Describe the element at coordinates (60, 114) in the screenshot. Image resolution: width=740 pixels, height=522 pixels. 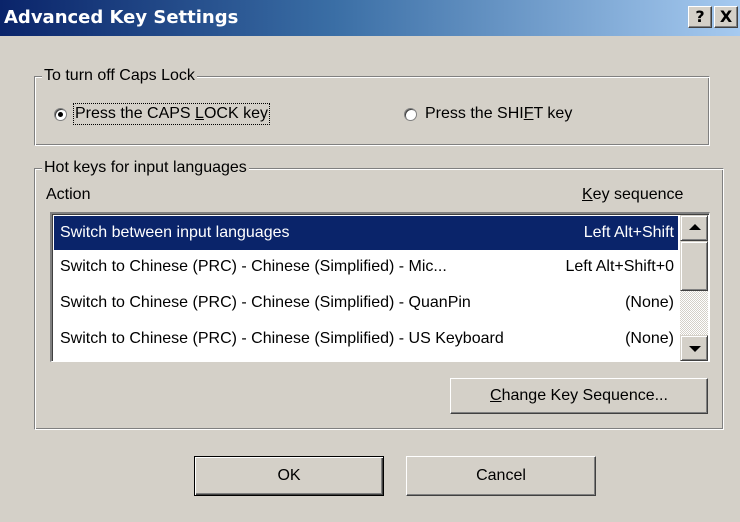
I see `radio-checked-icon` at that location.